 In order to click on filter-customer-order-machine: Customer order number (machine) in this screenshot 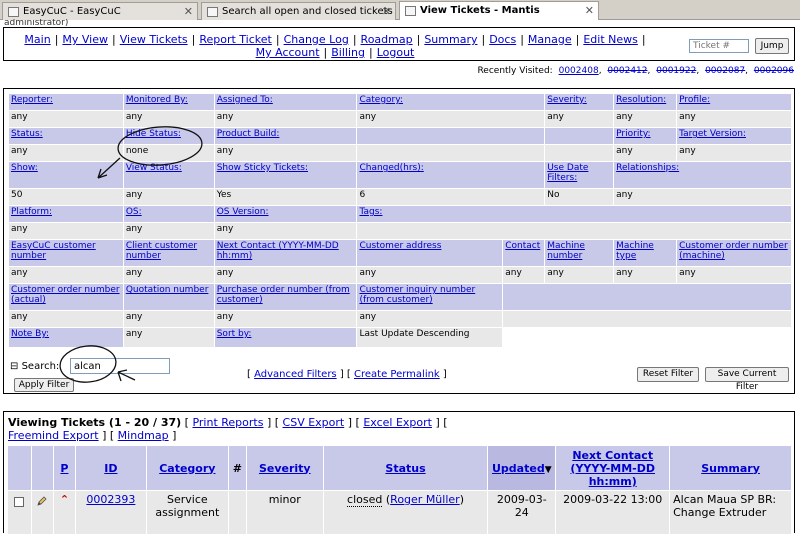, I will do `click(733, 251)`.